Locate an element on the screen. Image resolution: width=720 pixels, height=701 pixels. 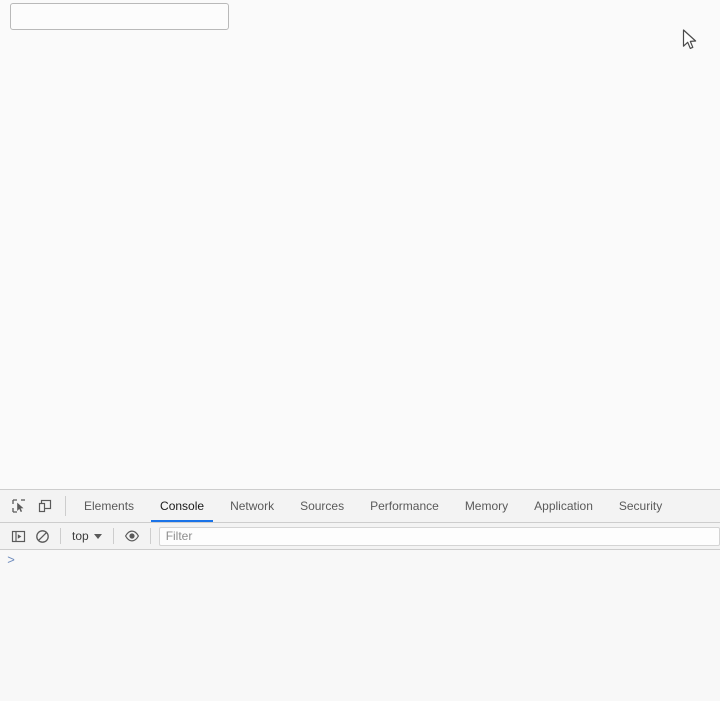
tab-security: Security is located at coordinates (640, 506).